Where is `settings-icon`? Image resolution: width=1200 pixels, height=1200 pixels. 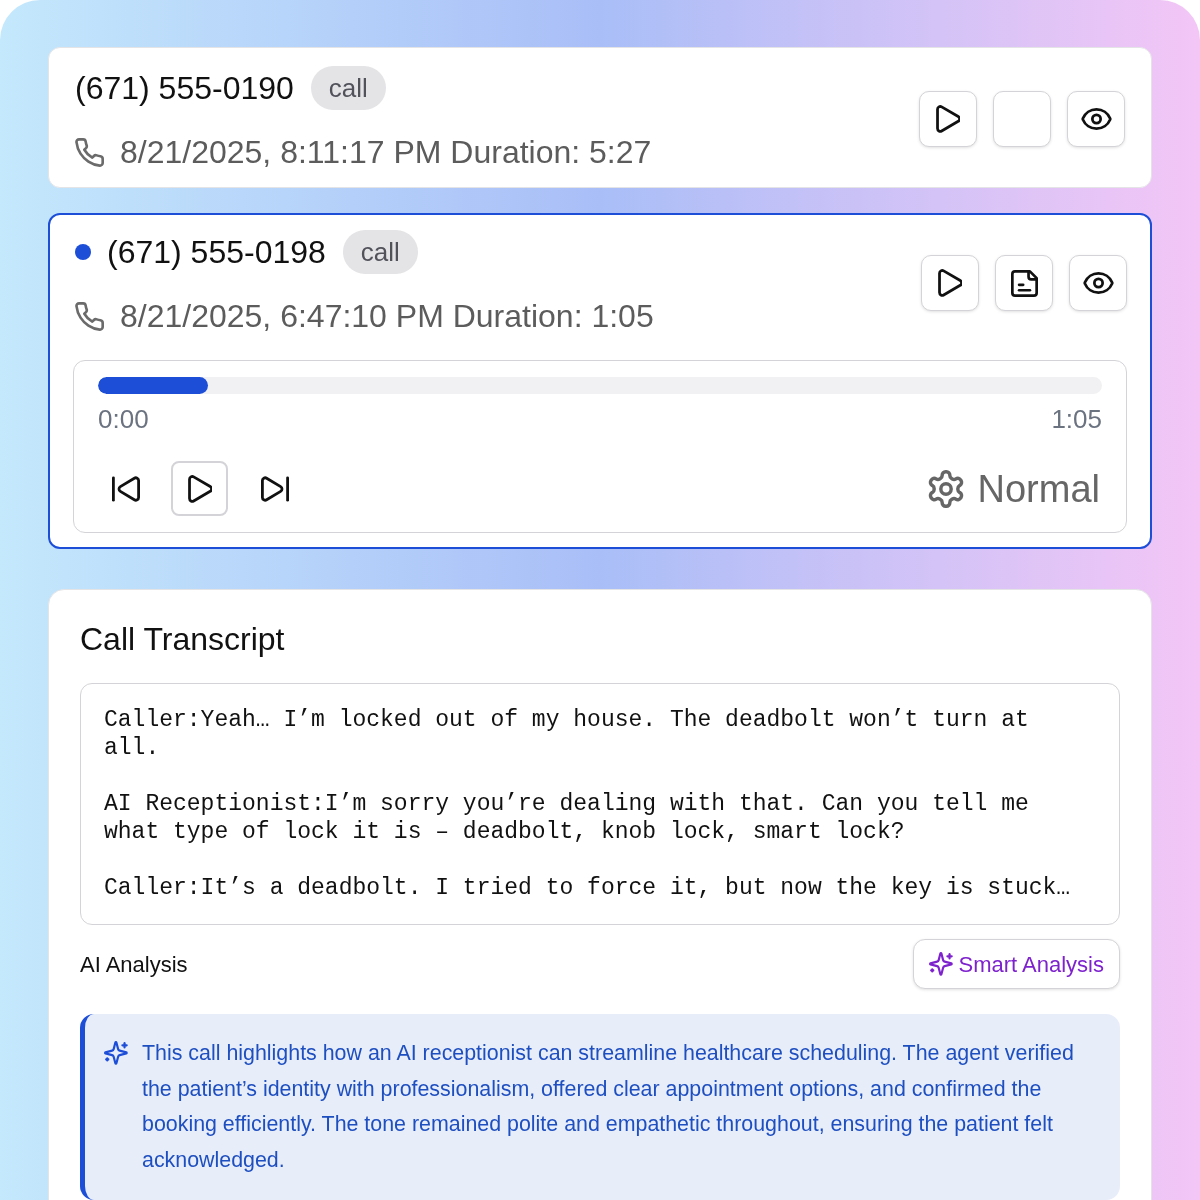
settings-icon is located at coordinates (945, 488).